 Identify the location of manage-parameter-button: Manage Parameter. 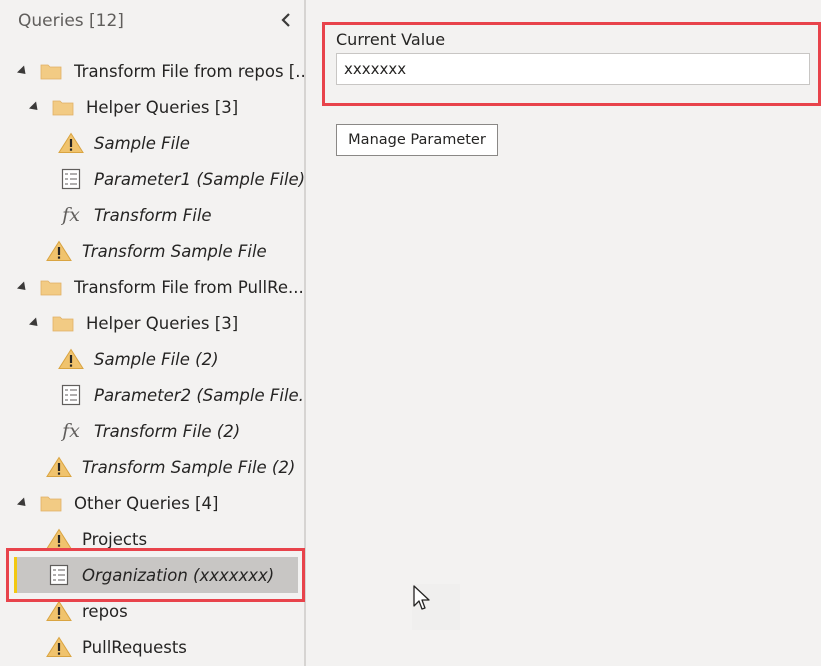
(417, 140).